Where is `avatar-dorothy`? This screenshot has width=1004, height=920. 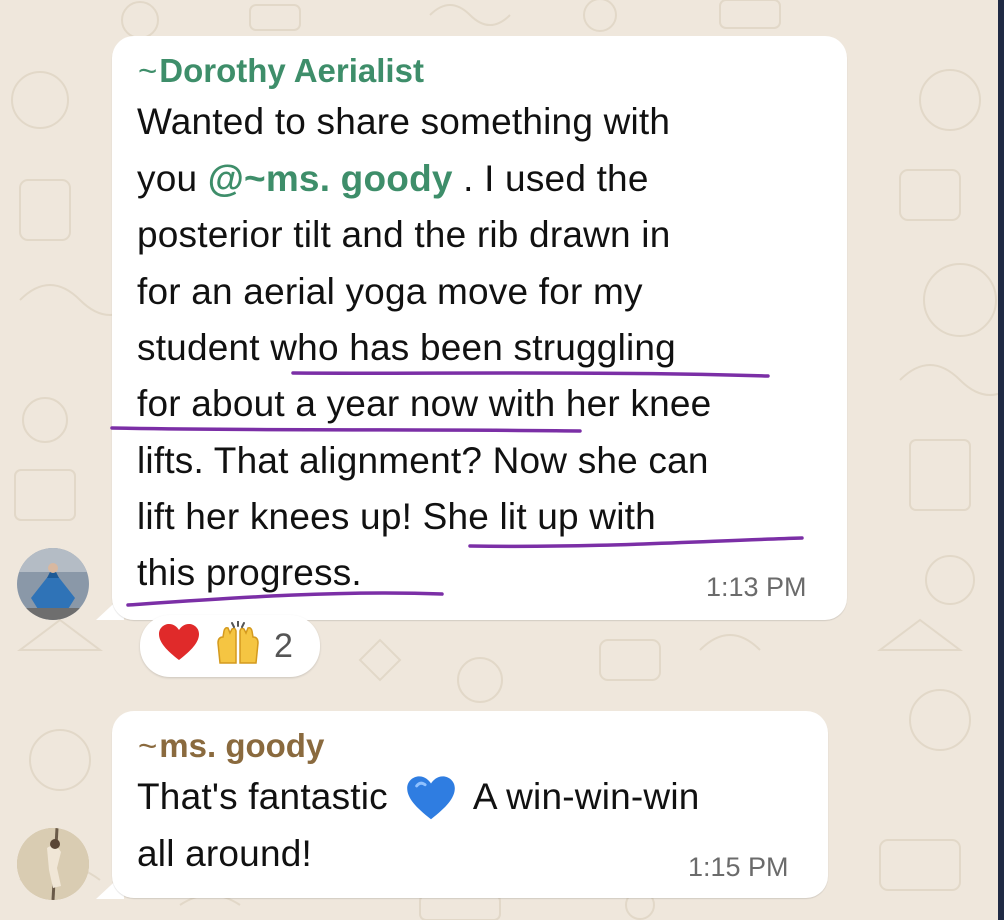 avatar-dorothy is located at coordinates (53, 584).